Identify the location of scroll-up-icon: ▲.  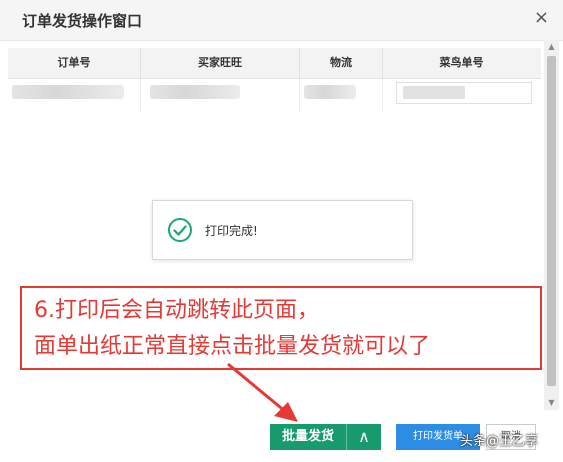
(551, 47).